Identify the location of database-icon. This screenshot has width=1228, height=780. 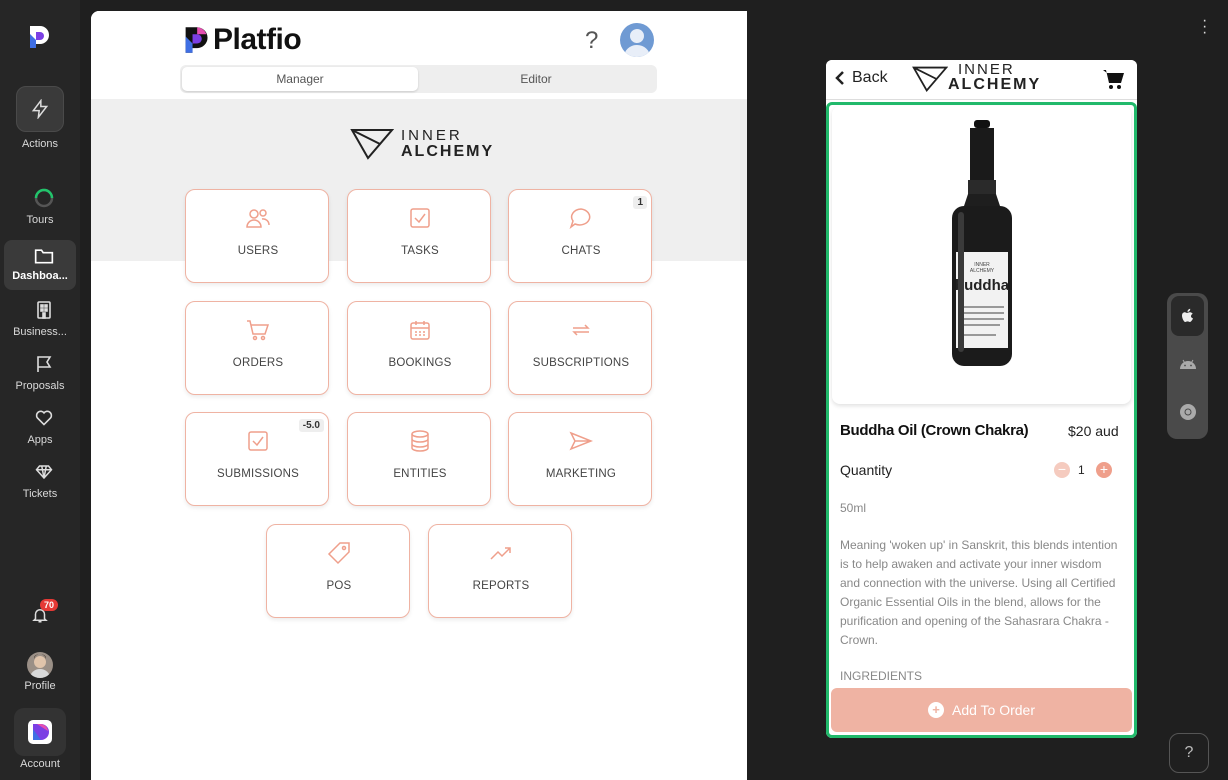
(420, 441).